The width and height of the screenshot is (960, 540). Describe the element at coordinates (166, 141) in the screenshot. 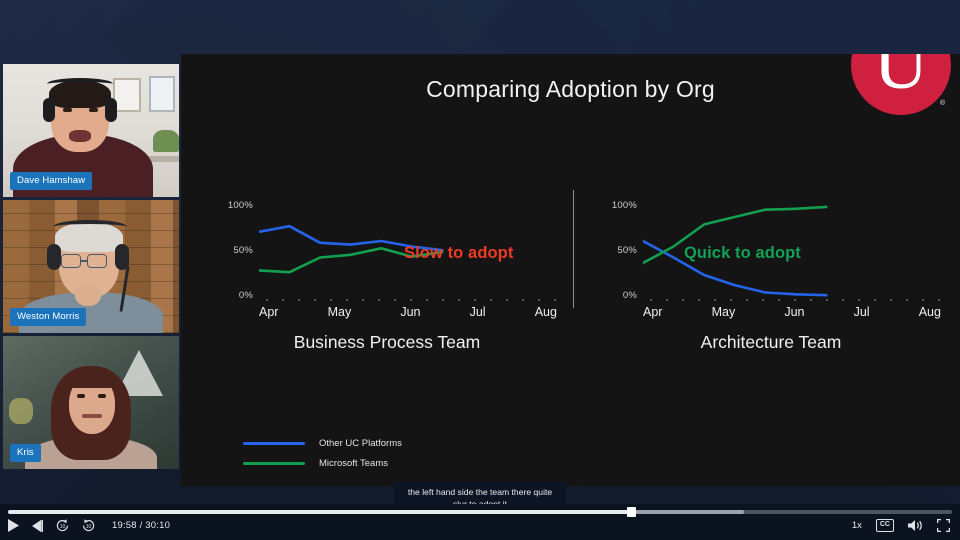

I see `plant` at that location.